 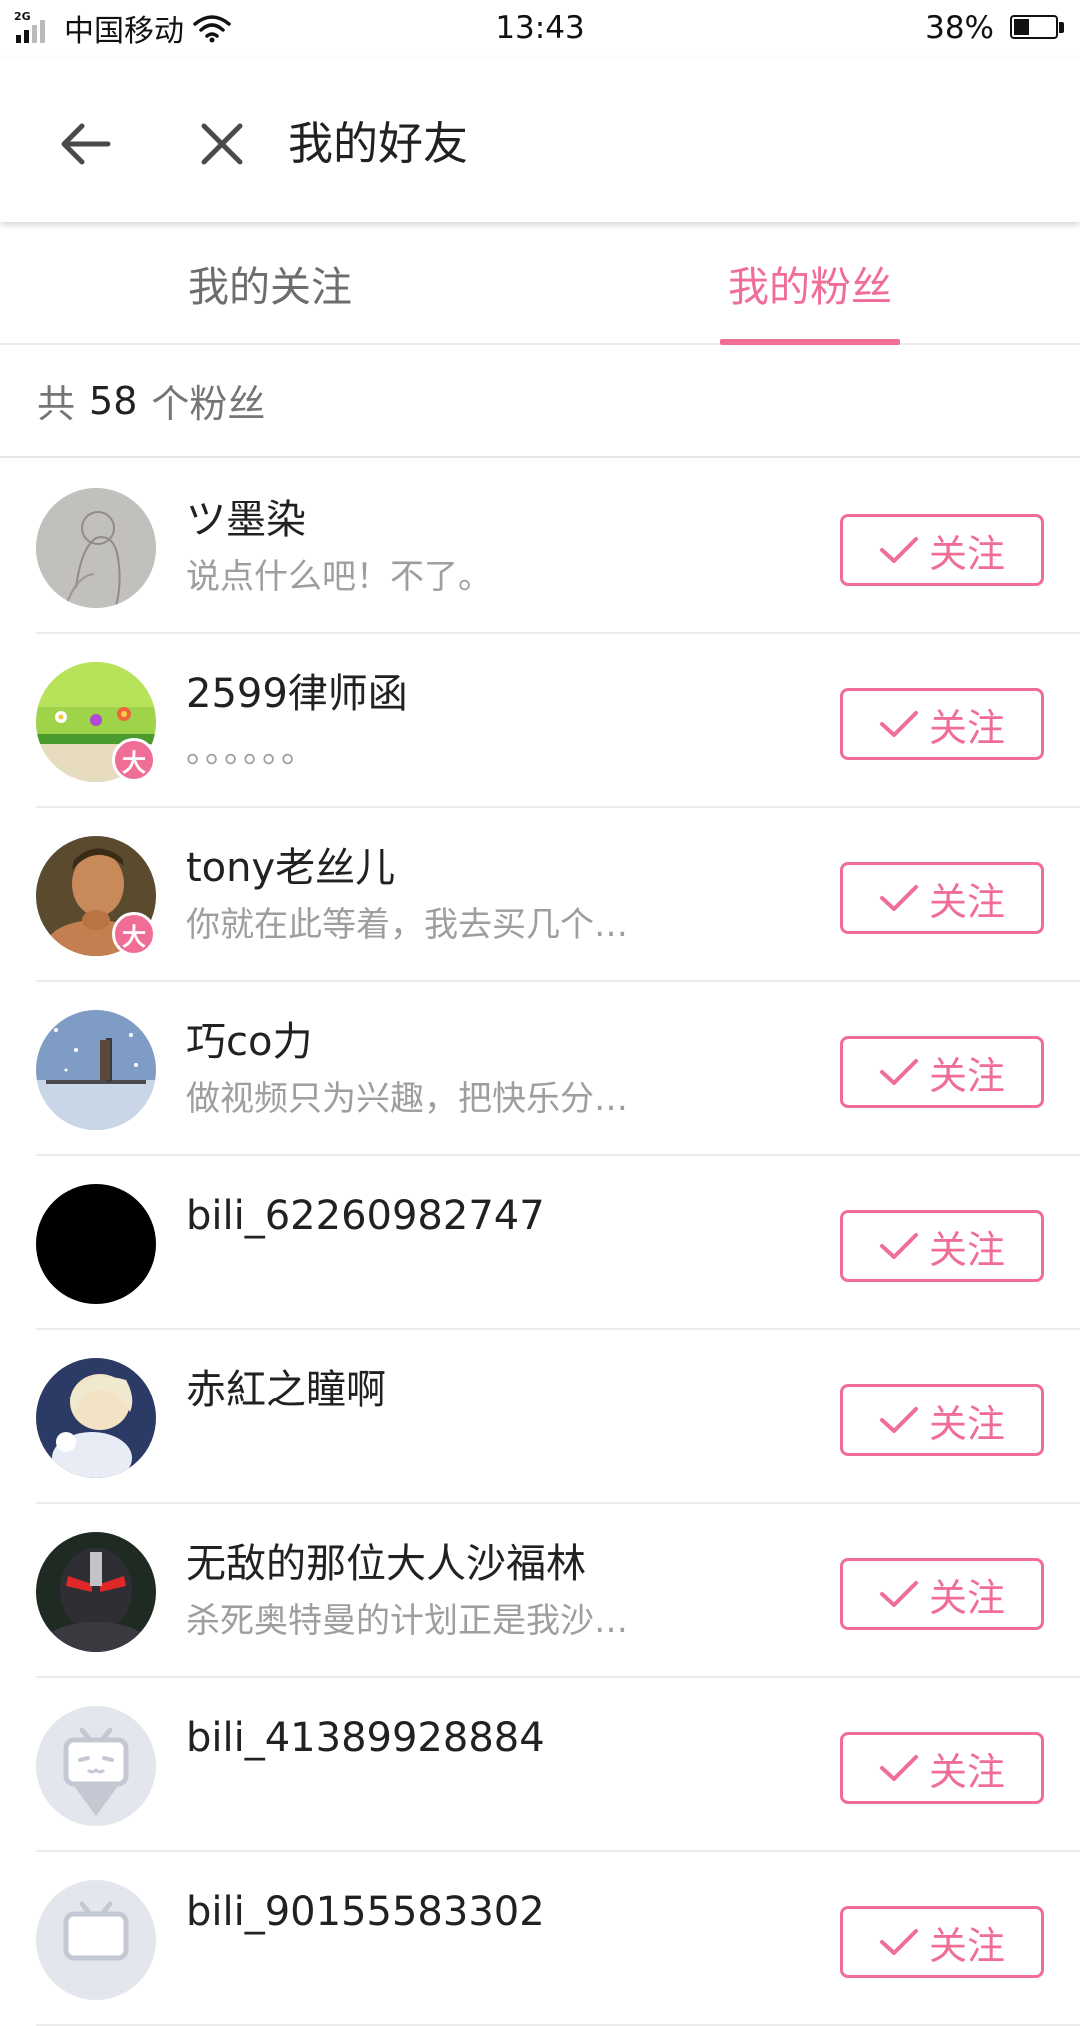 What do you see at coordinates (113, 400) in the screenshot?
I see `fans-count: 58` at bounding box center [113, 400].